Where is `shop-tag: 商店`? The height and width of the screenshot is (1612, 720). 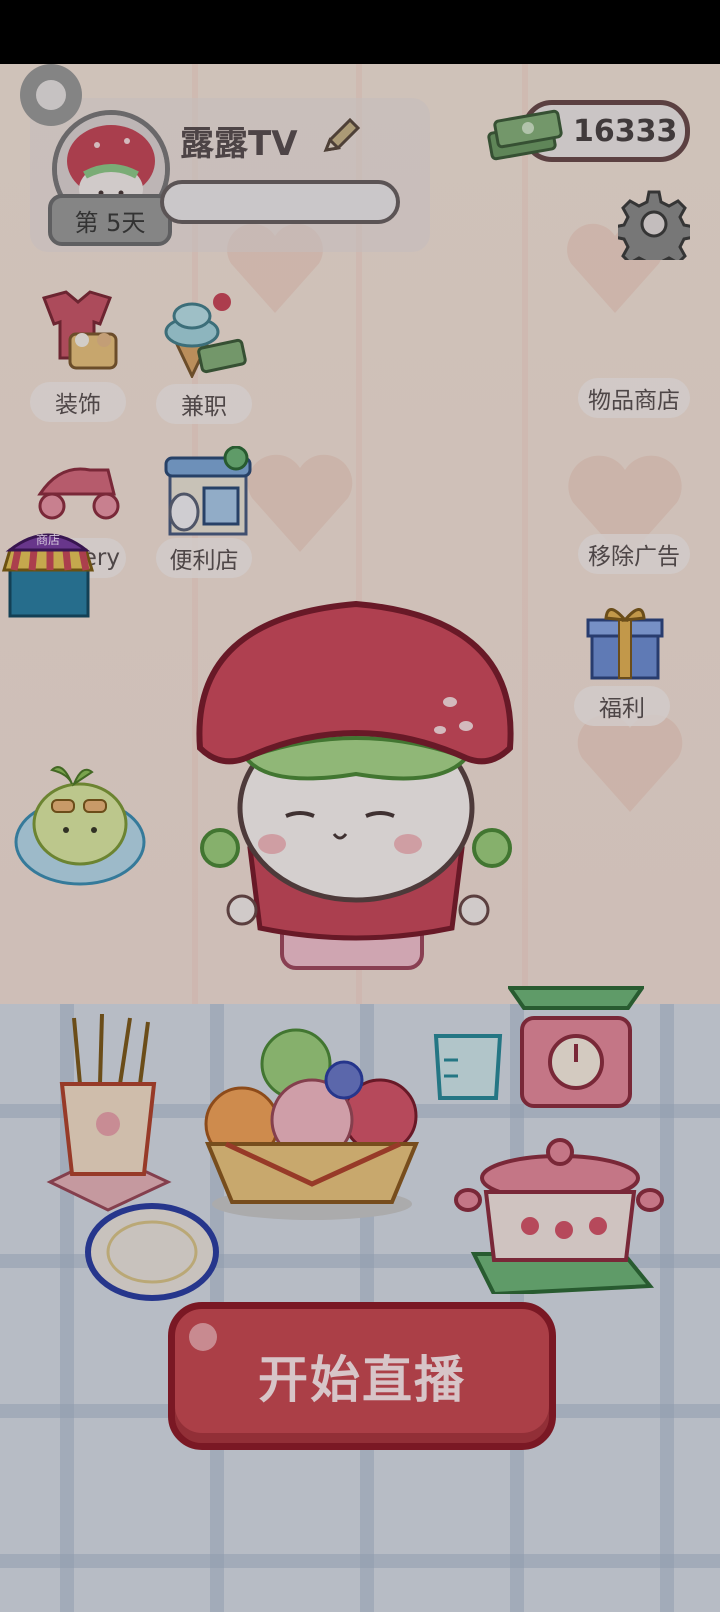
shop-tag: 商店 is located at coordinates (48, 539).